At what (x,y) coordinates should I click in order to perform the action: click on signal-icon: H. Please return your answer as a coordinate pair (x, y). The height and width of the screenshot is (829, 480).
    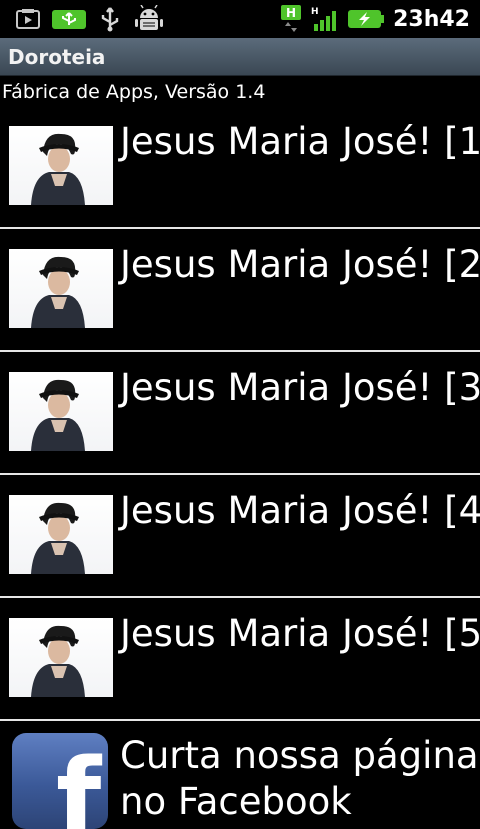
    Looking at the image, I should click on (325, 19).